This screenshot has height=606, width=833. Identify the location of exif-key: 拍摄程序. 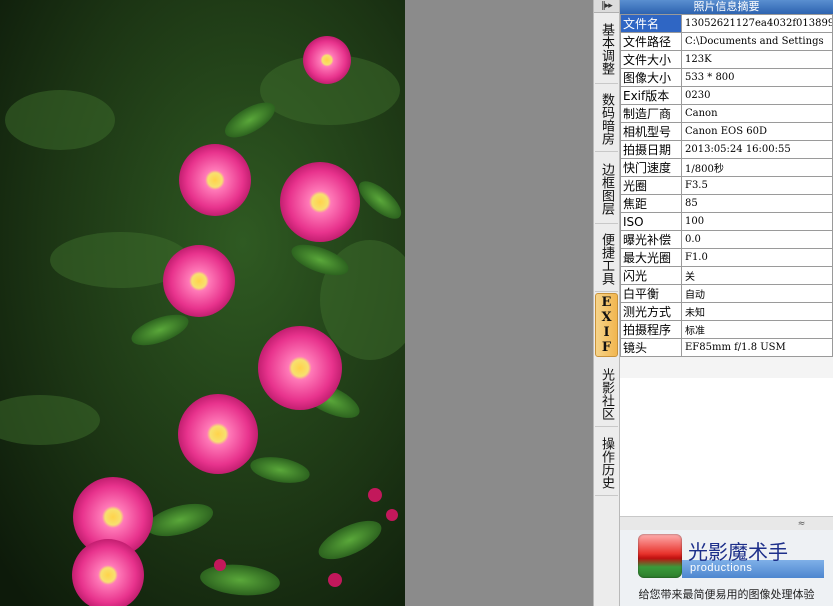
(651, 329).